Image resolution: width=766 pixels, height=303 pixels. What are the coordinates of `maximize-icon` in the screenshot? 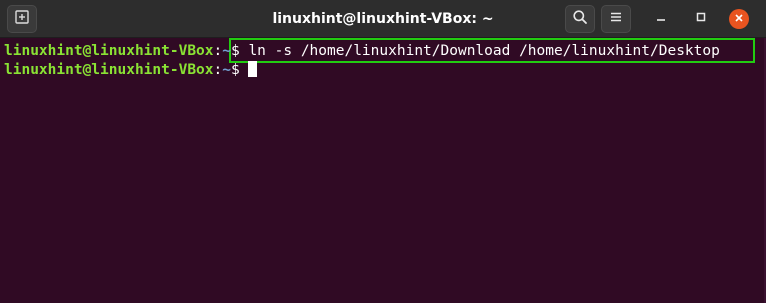 It's located at (701, 19).